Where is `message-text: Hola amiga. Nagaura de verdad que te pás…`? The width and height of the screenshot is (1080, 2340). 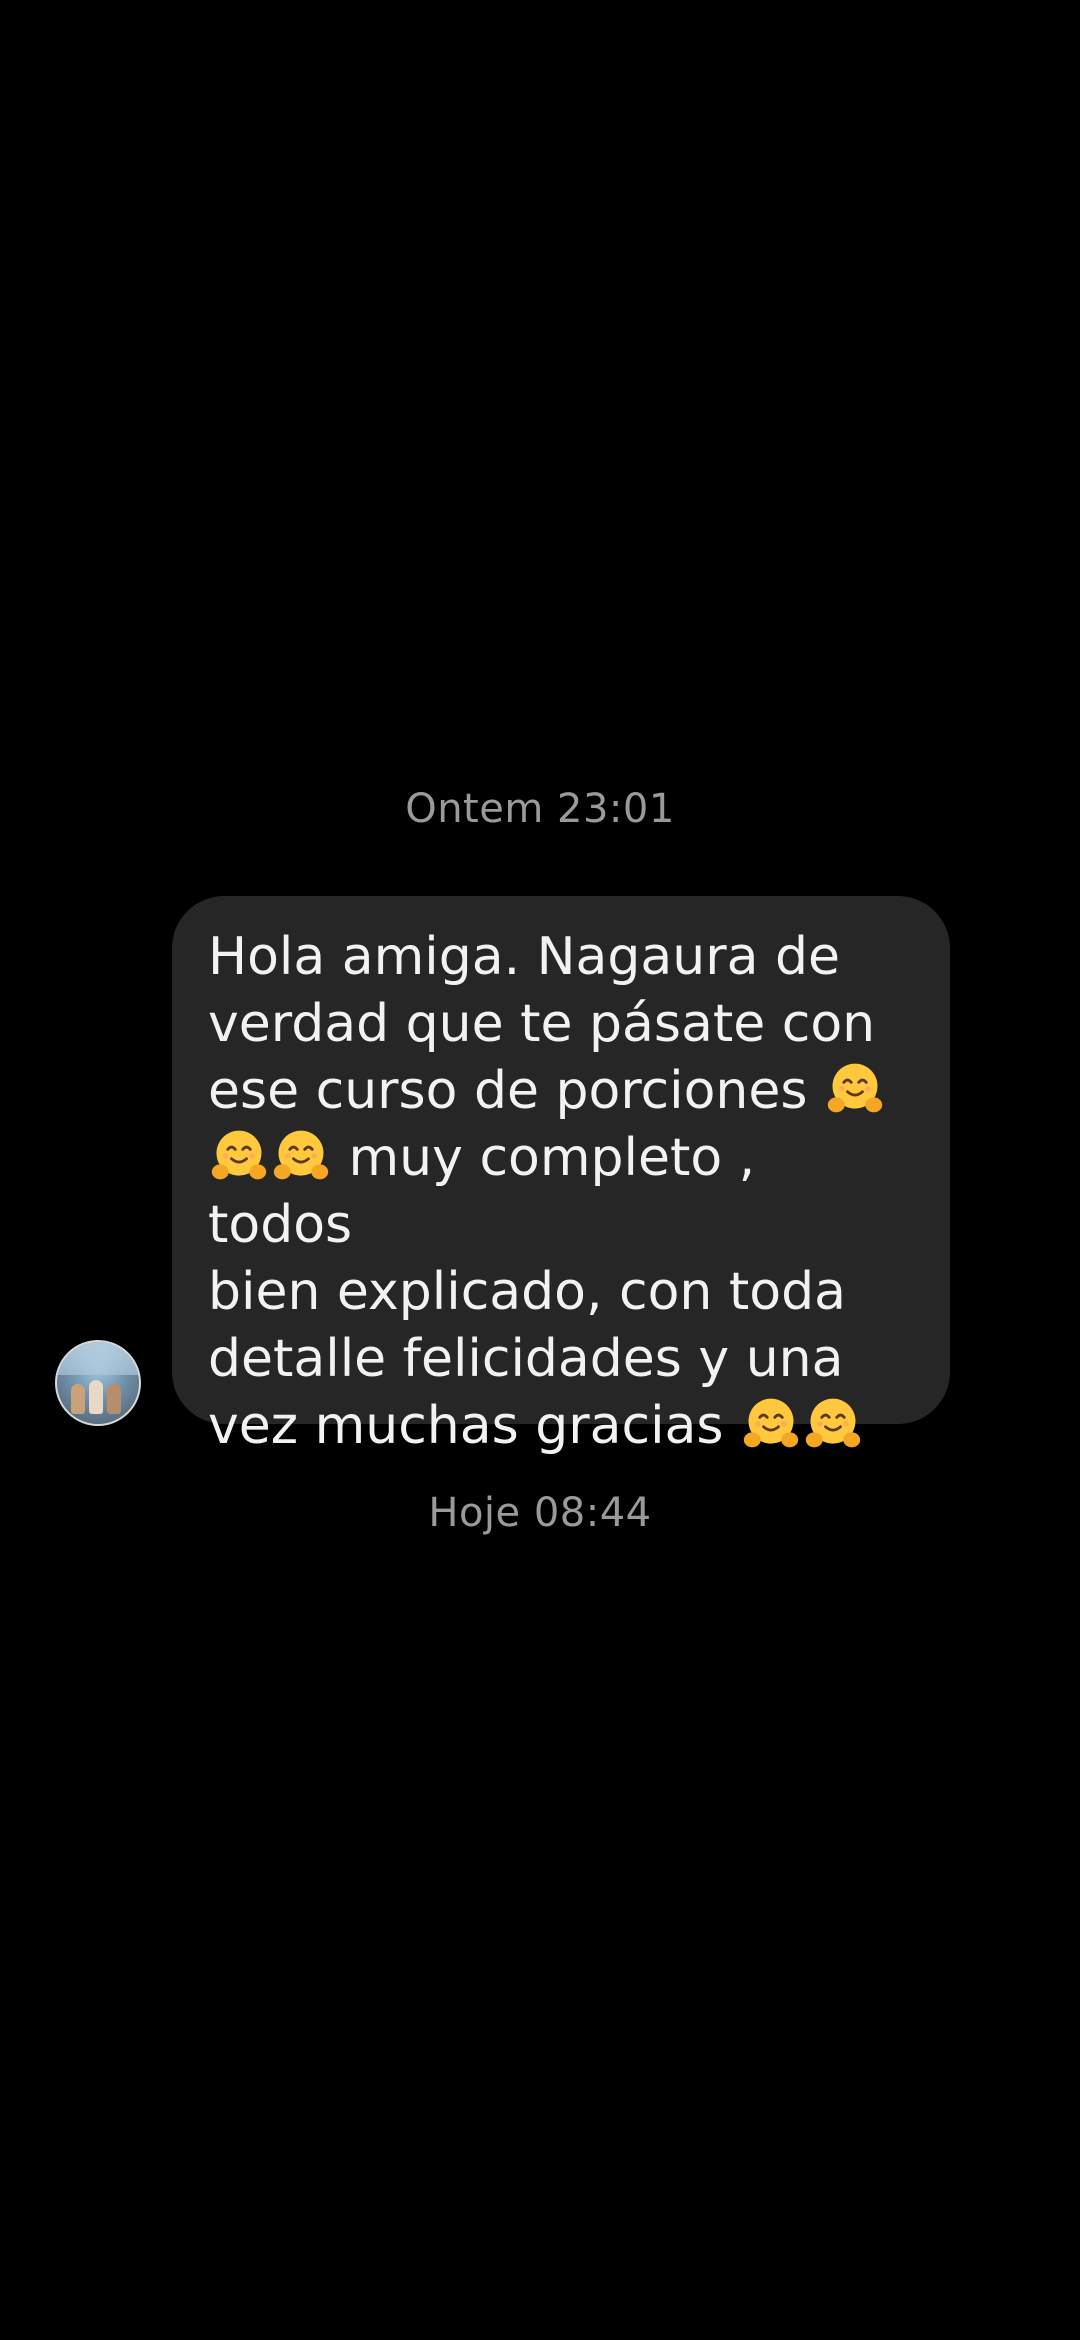 message-text: Hola amiga. Nagaura de verdad que te pás… is located at coordinates (561, 1192).